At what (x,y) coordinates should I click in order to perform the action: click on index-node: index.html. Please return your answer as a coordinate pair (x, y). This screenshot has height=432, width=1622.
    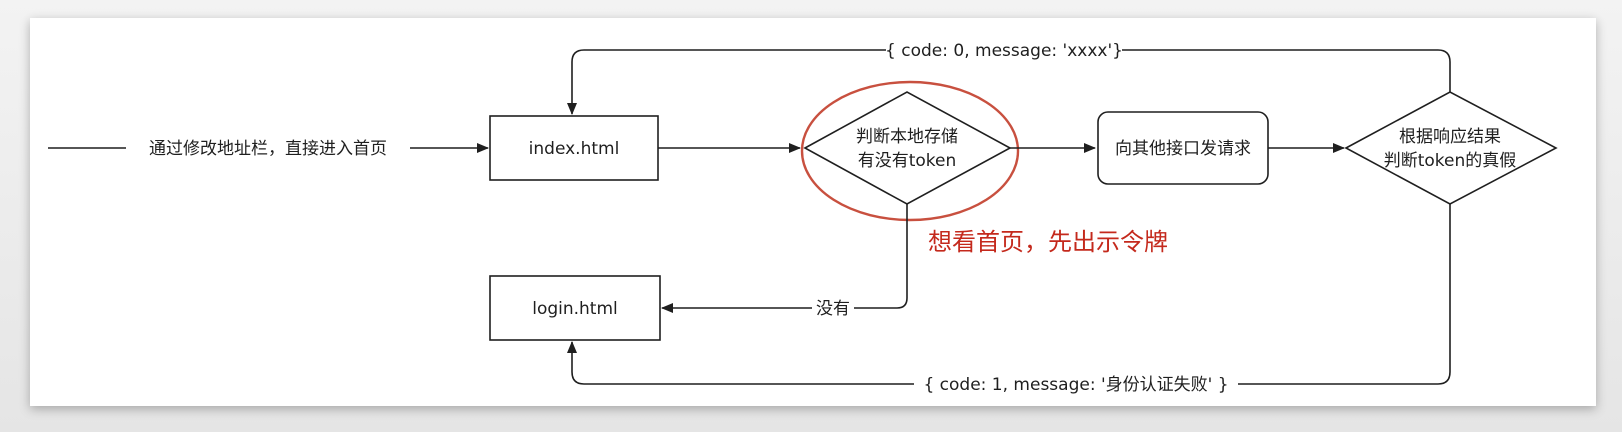
    Looking at the image, I should click on (574, 148).